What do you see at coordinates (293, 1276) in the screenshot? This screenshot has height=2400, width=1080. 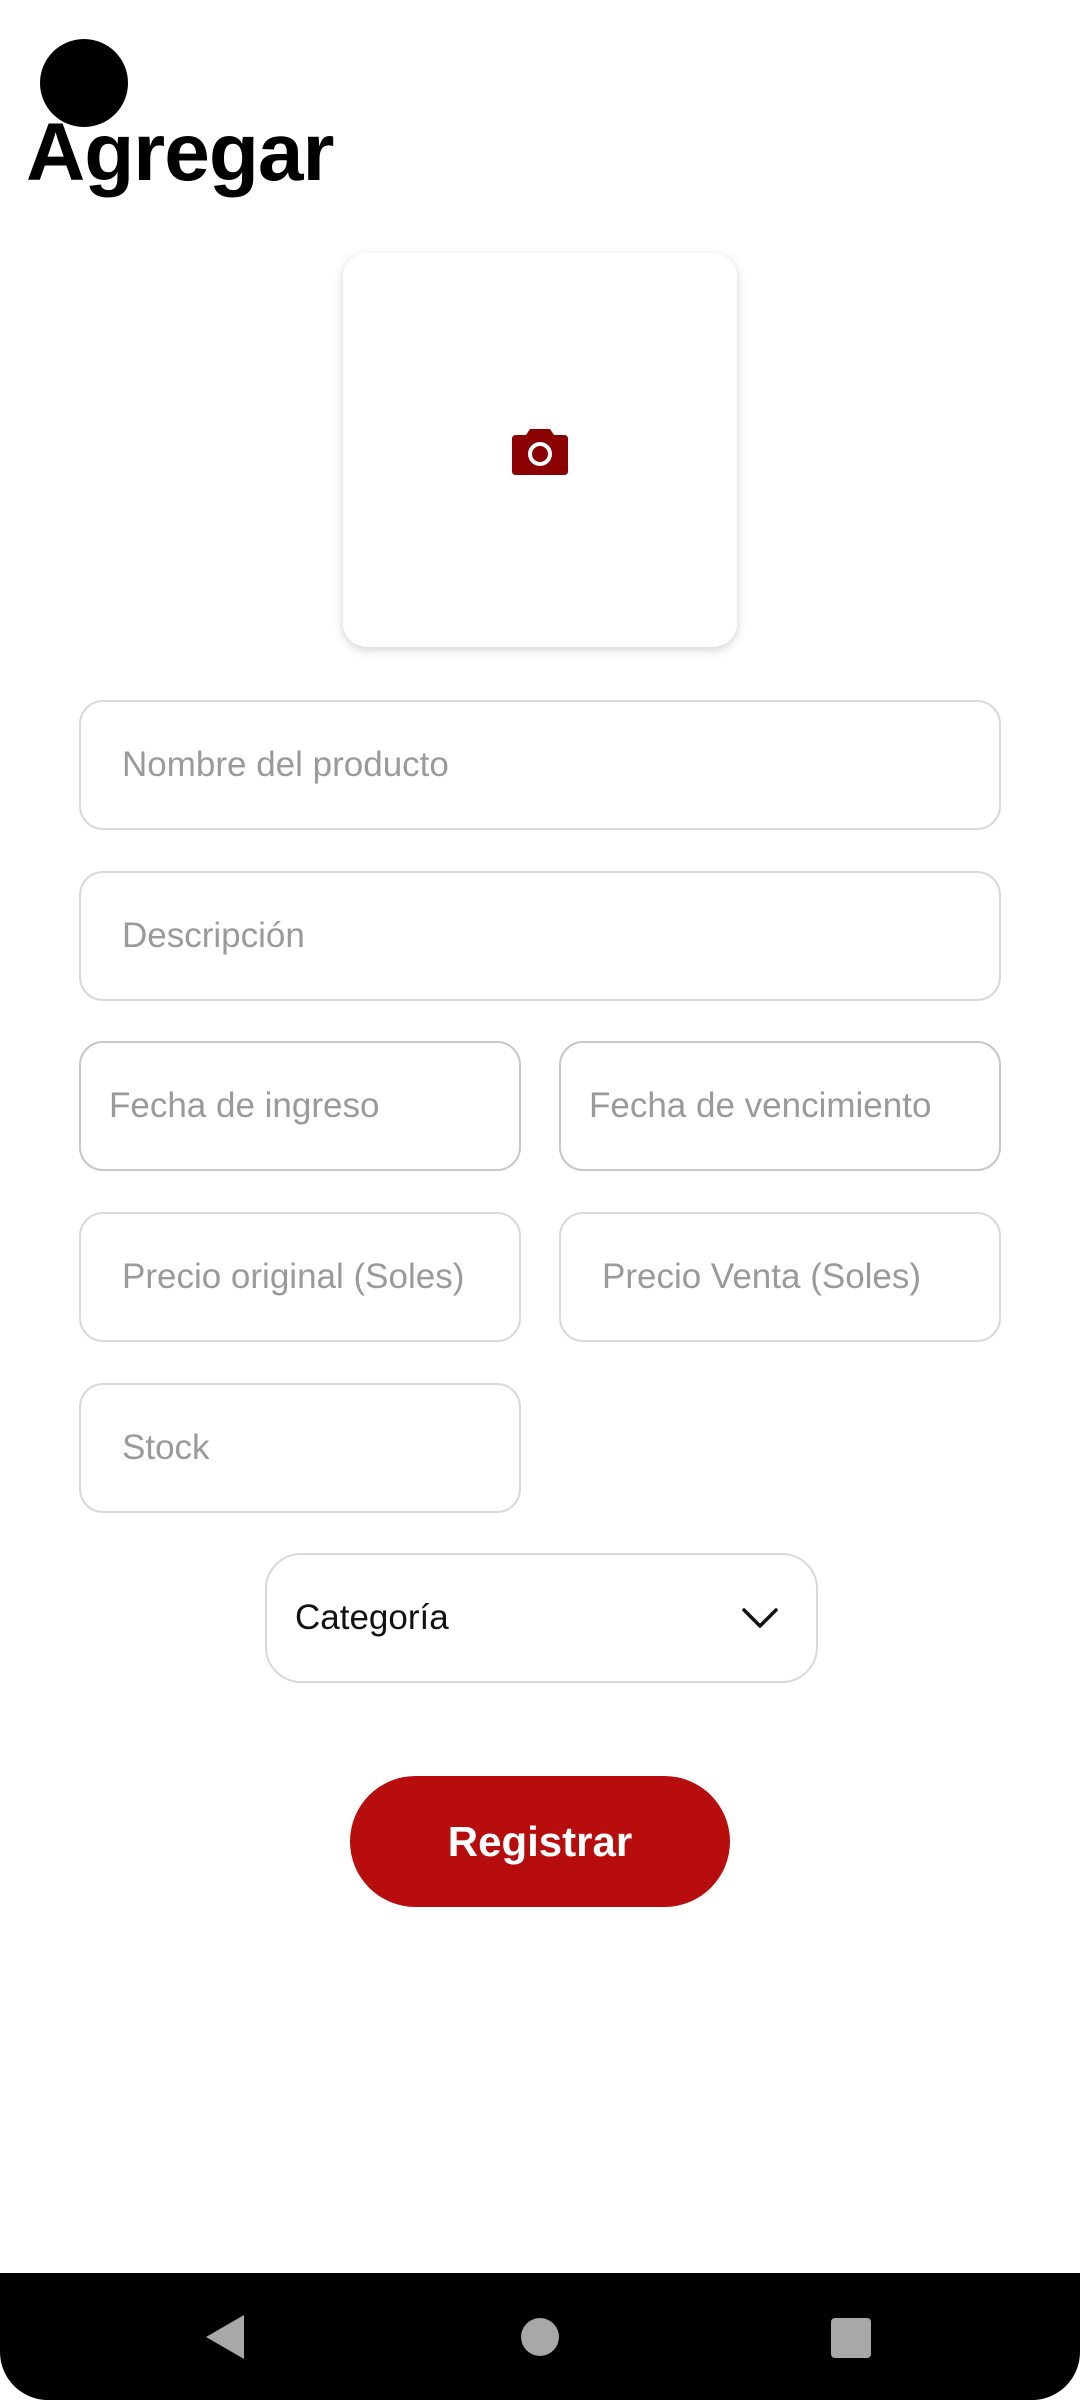 I see `original-price-placeholder: Precio original (Soles)` at bounding box center [293, 1276].